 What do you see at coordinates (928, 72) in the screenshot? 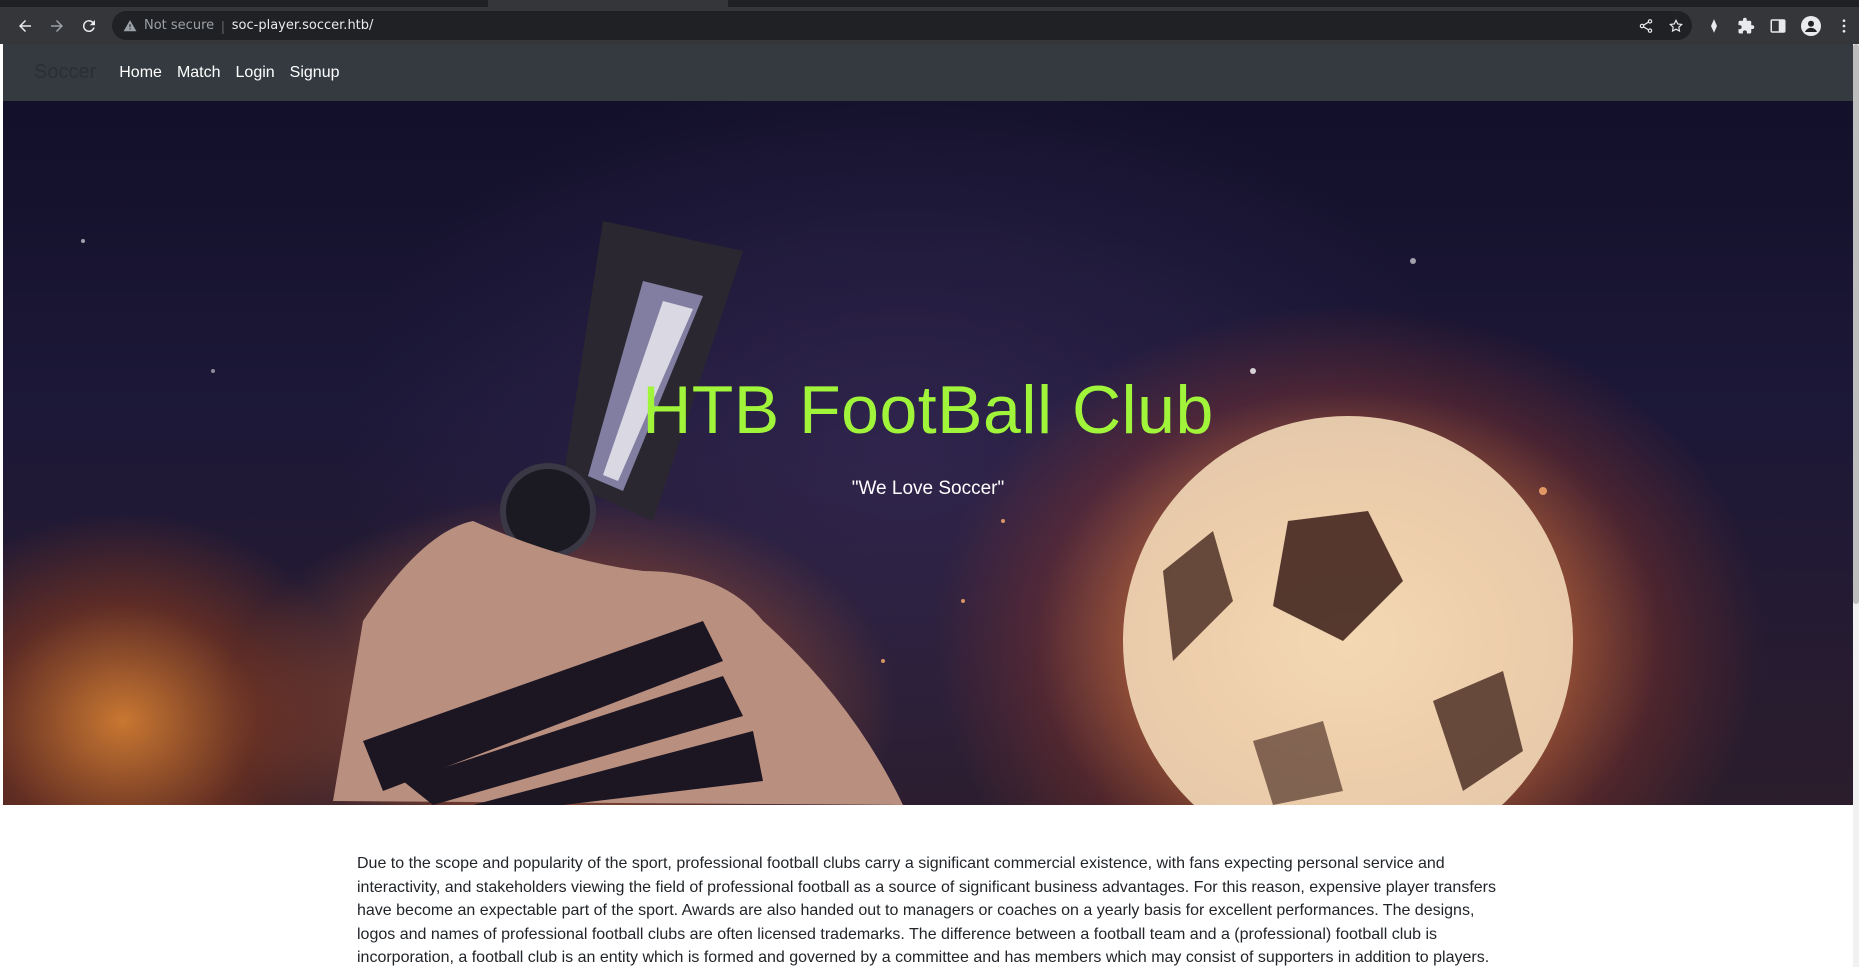
I see `site-navbar: Soccer Home Match Login Signup` at bounding box center [928, 72].